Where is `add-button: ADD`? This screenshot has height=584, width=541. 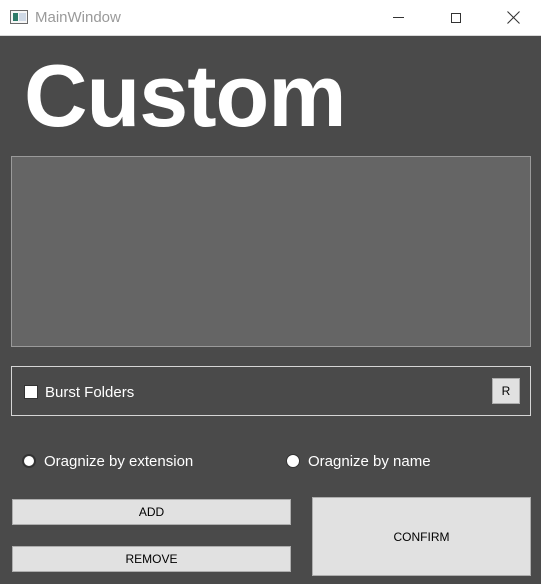
add-button: ADD is located at coordinates (151, 512).